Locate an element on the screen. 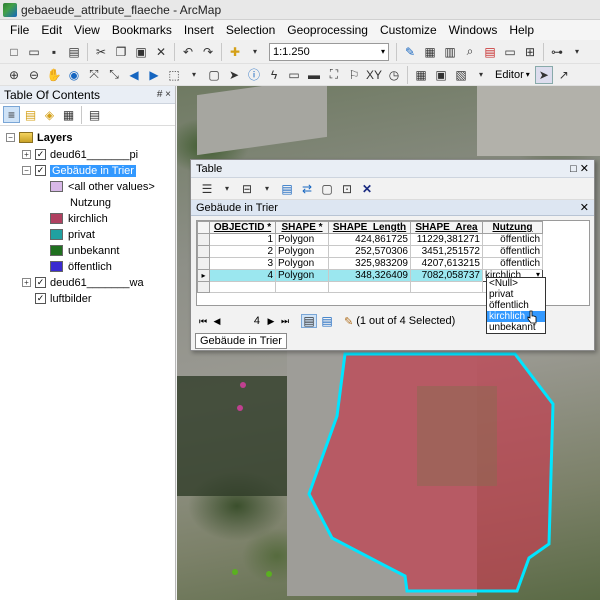  hyperlink-icon: ϟ is located at coordinates (274, 75).